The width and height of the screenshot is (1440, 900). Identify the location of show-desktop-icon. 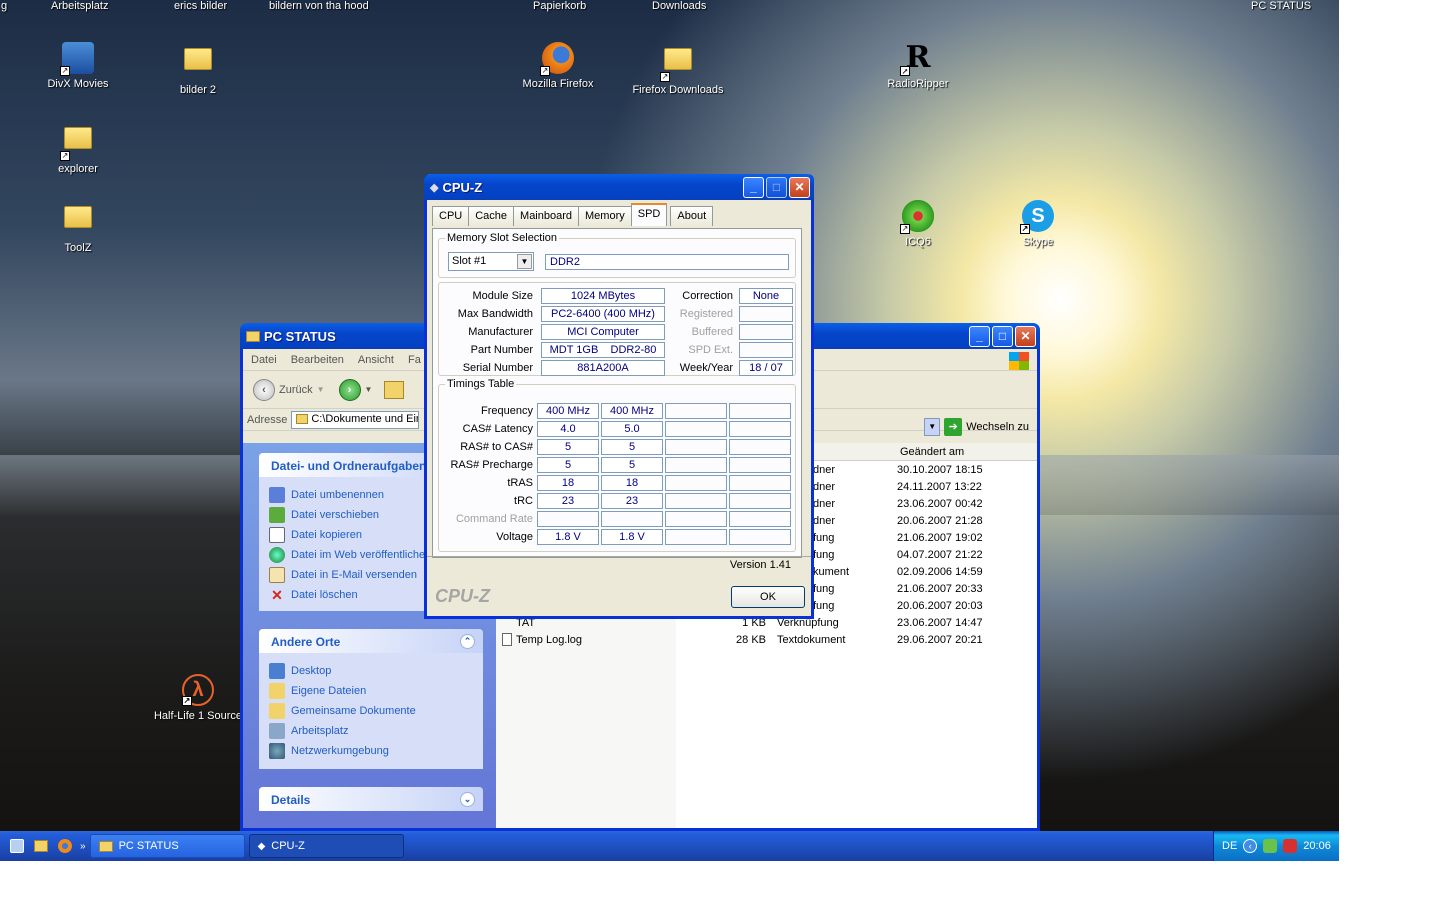
(17, 846).